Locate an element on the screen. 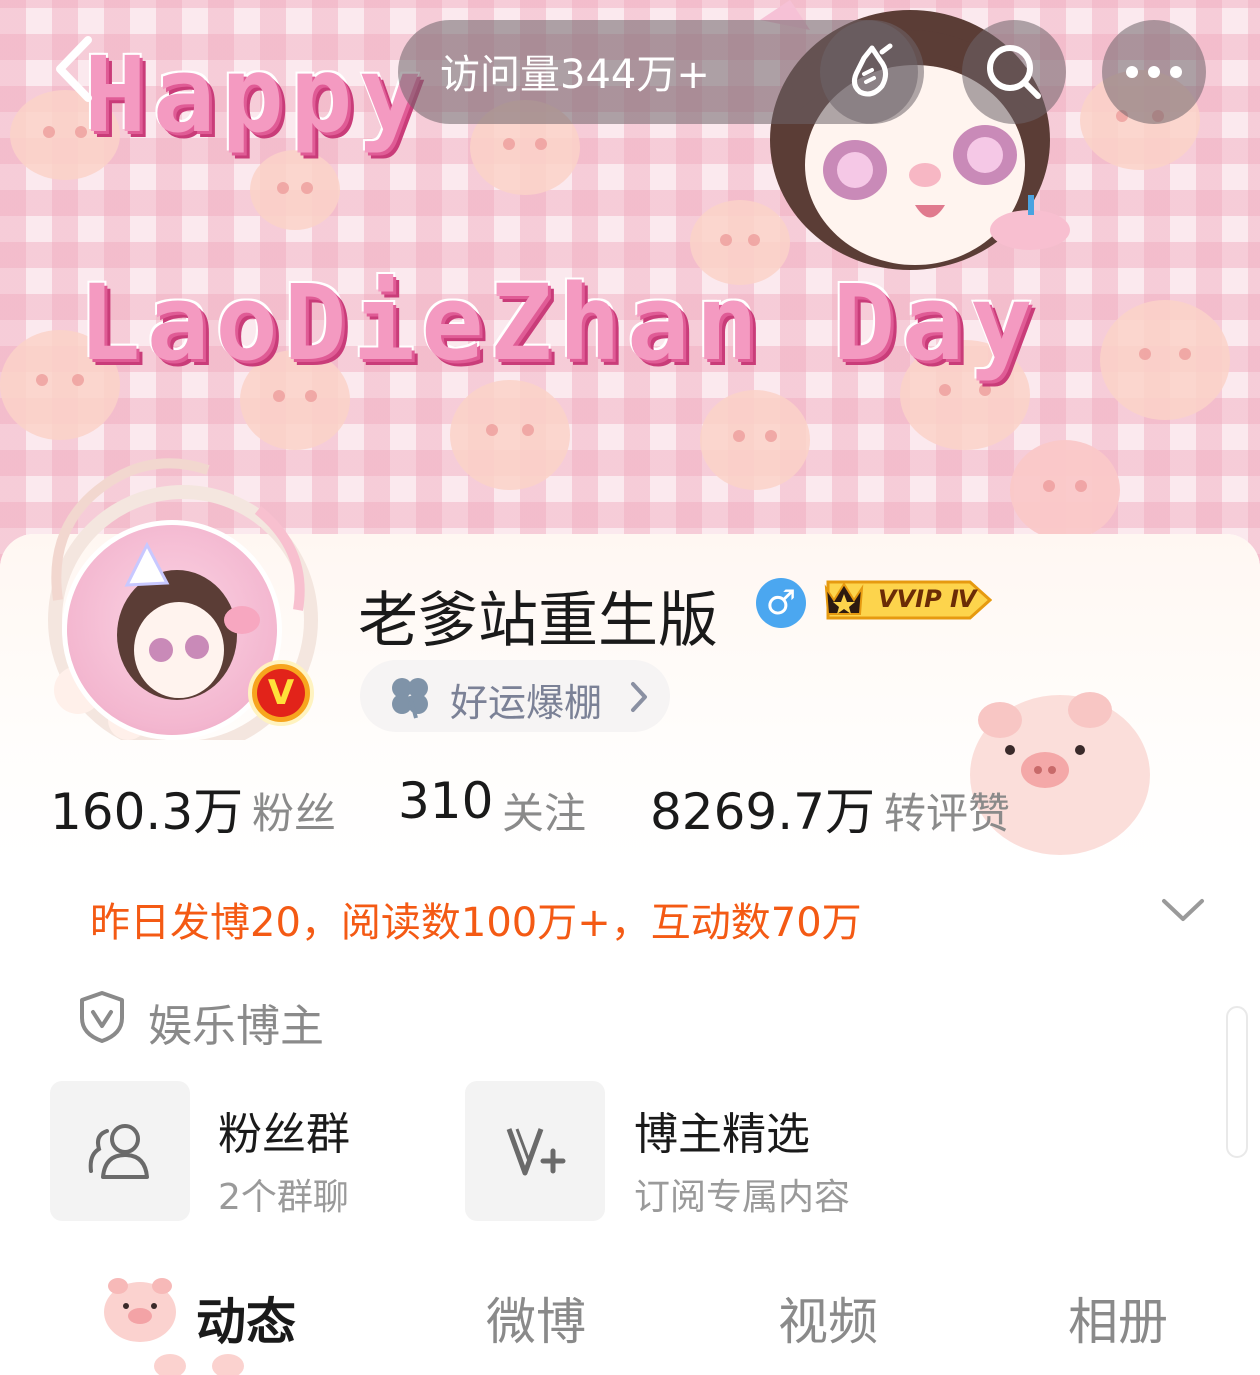 This screenshot has width=1260, height=1375. luck-status-text: 好运爆棚 is located at coordinates (526, 699).